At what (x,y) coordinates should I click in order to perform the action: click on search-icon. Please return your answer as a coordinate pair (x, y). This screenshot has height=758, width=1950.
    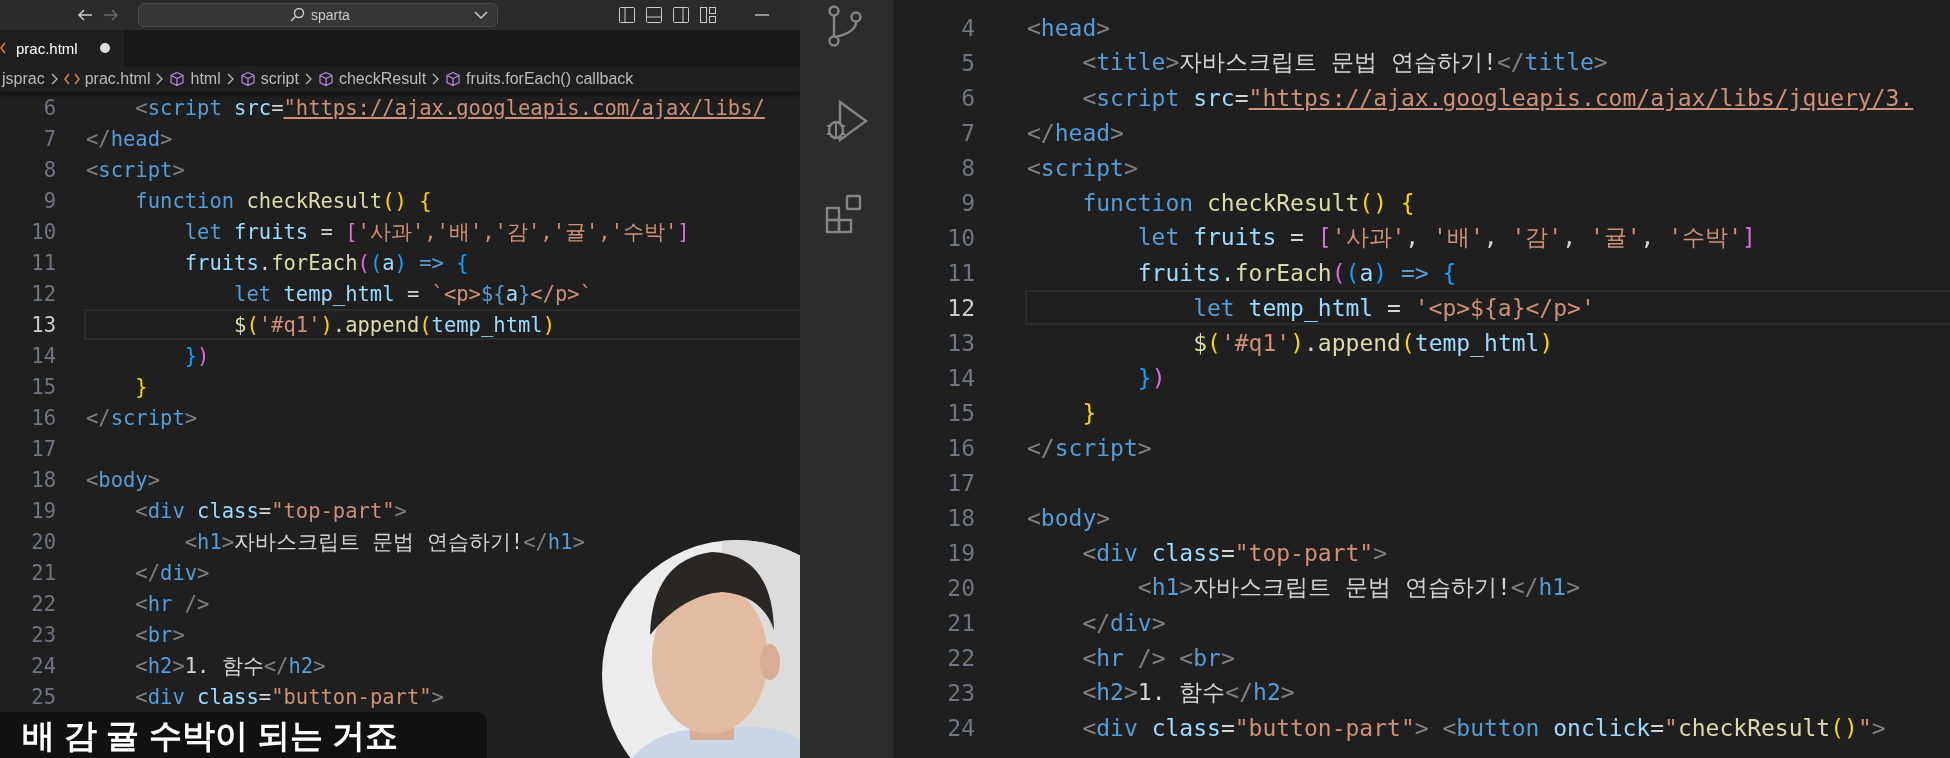
    Looking at the image, I should click on (297, 15).